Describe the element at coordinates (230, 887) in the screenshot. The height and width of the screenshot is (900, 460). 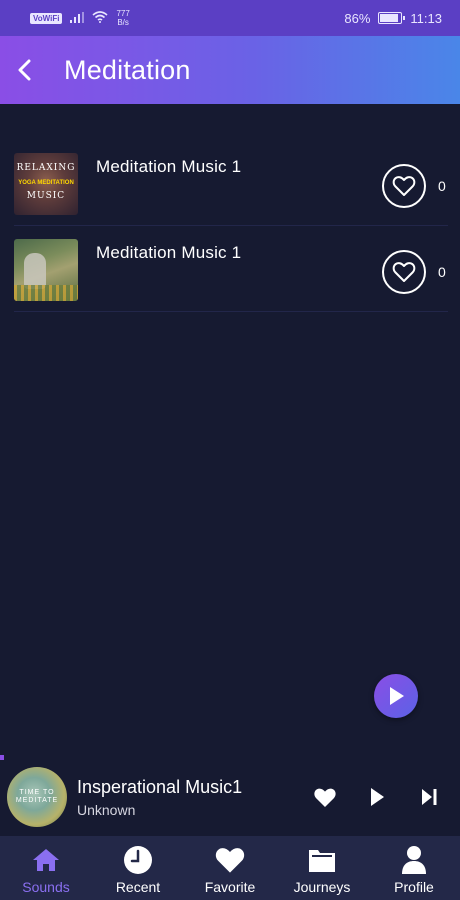
I see `nav-label: Favorite` at that location.